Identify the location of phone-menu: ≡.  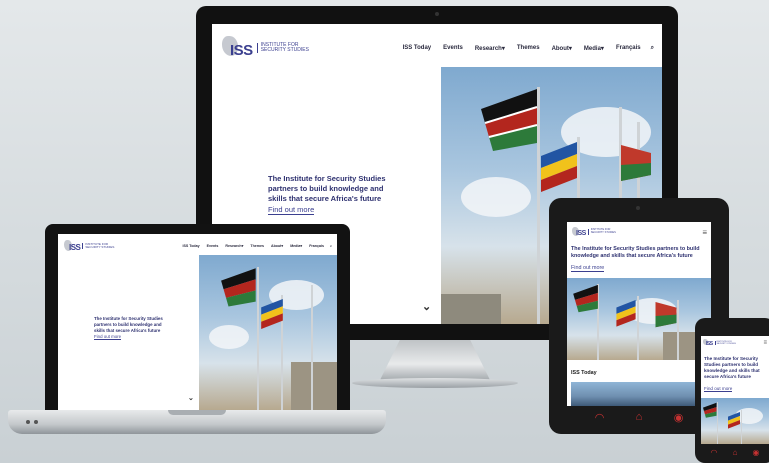
(765, 343).